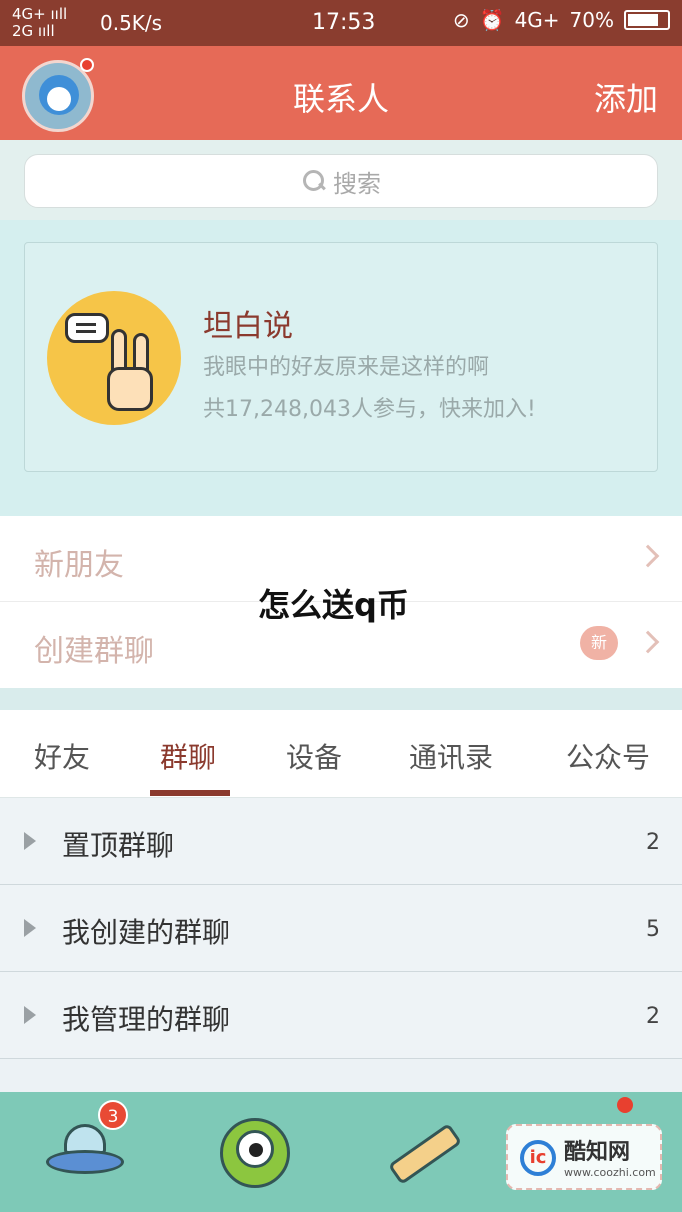  I want to click on network-indicator: 4G+ ııll 2G ııll, so click(39, 23).